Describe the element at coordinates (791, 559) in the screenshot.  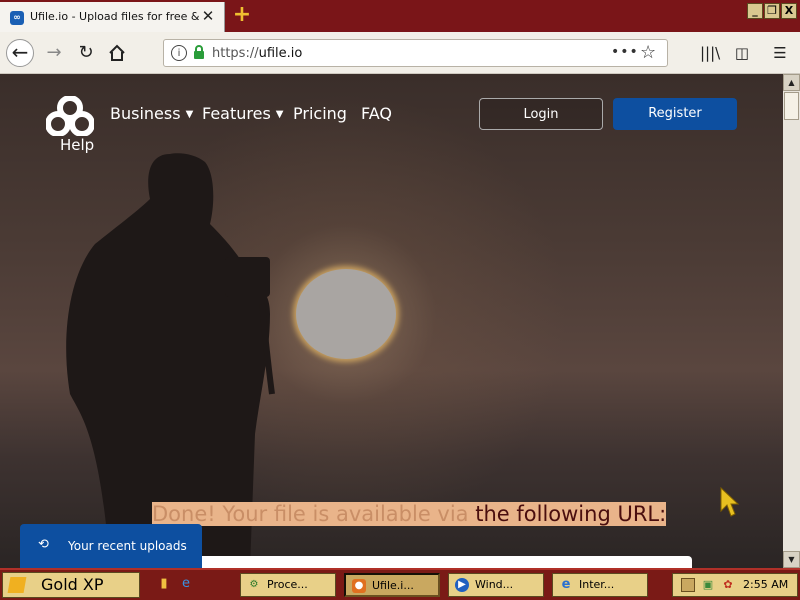
I see `scroll-down-icon: ▼` at that location.